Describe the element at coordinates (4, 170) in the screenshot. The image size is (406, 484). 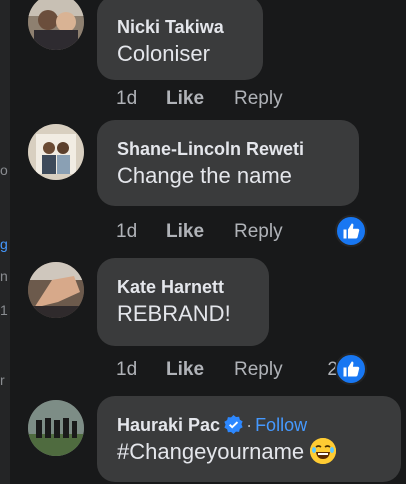
I see `left-edge-fragment: o` at that location.